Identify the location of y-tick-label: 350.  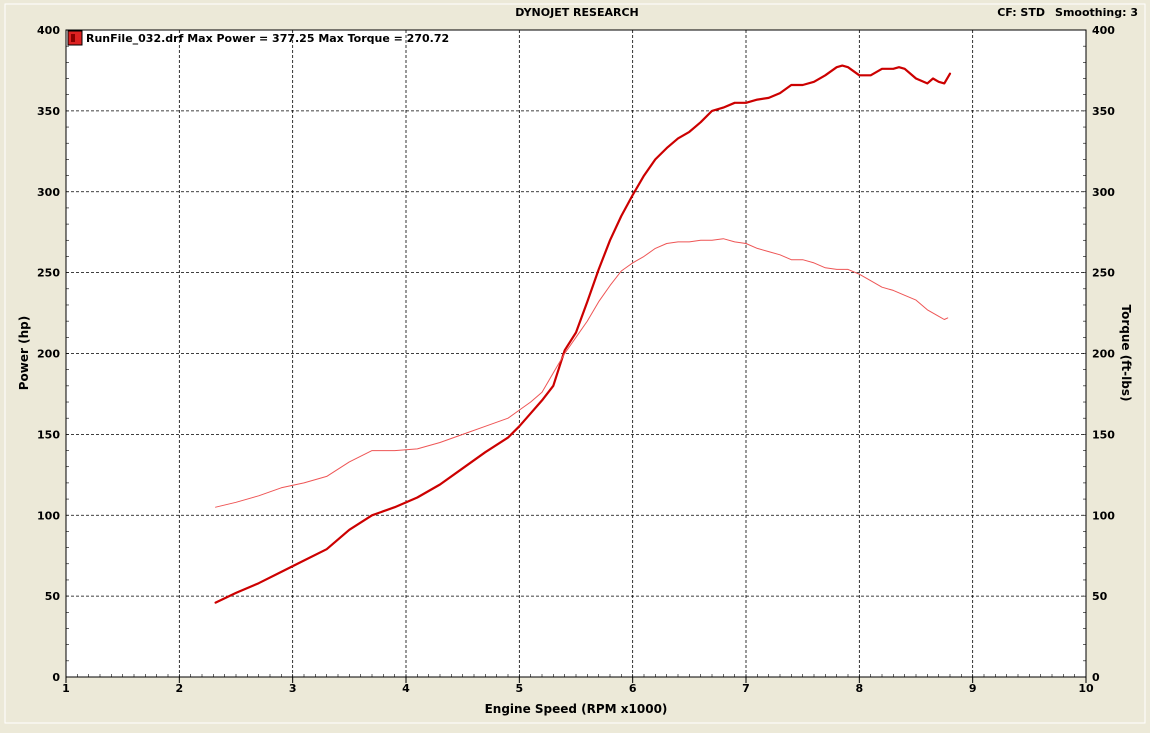
(48, 111).